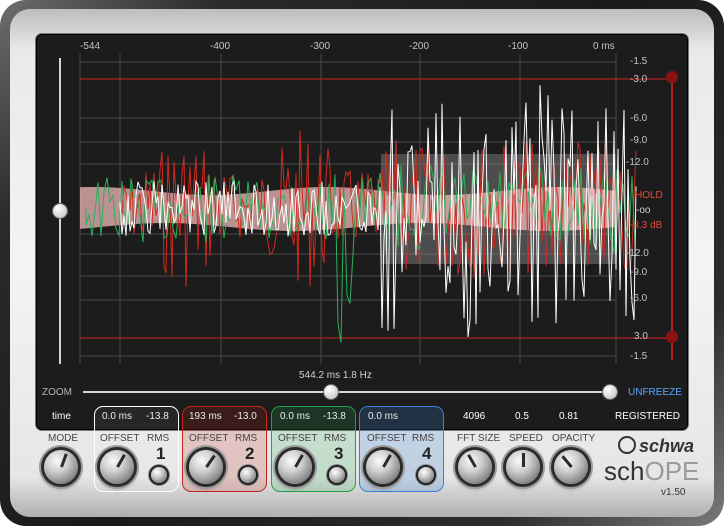 This screenshot has width=724, height=526. What do you see at coordinates (57, 392) in the screenshot?
I see `zoom-label: ZOOM` at bounding box center [57, 392].